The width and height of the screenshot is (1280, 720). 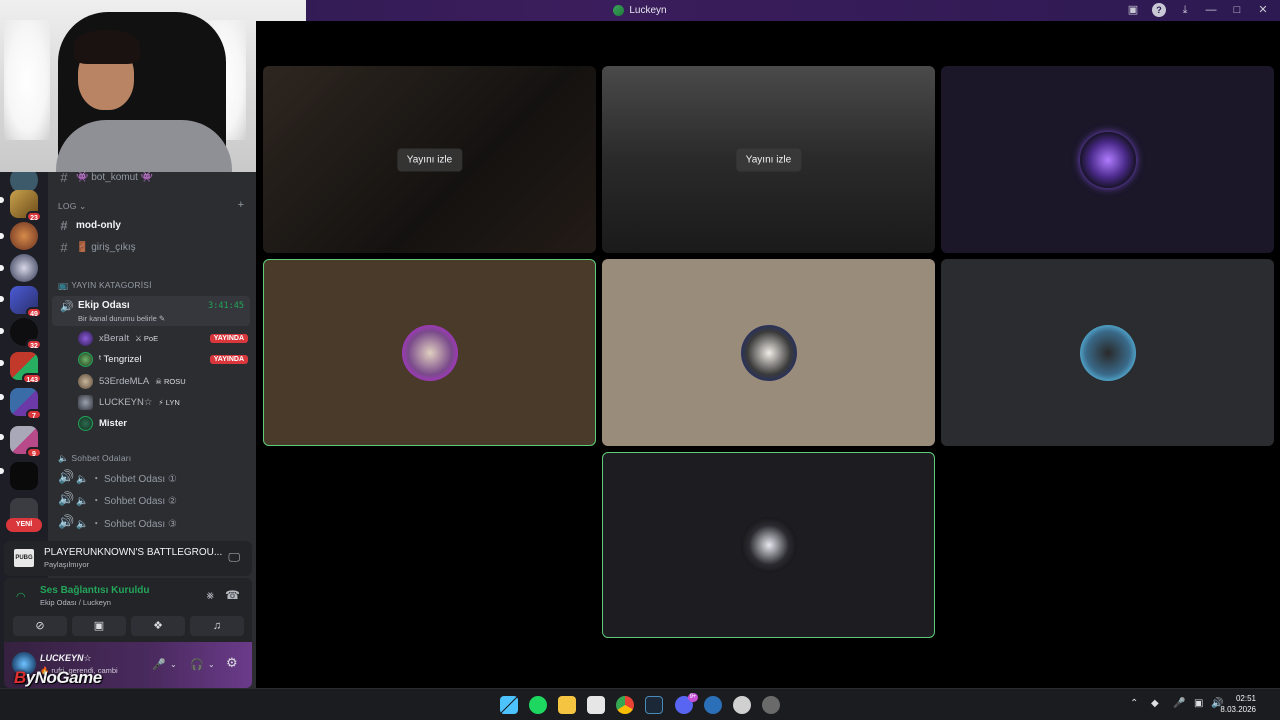 What do you see at coordinates (567, 705) in the screenshot?
I see `file-explorer-icon` at bounding box center [567, 705].